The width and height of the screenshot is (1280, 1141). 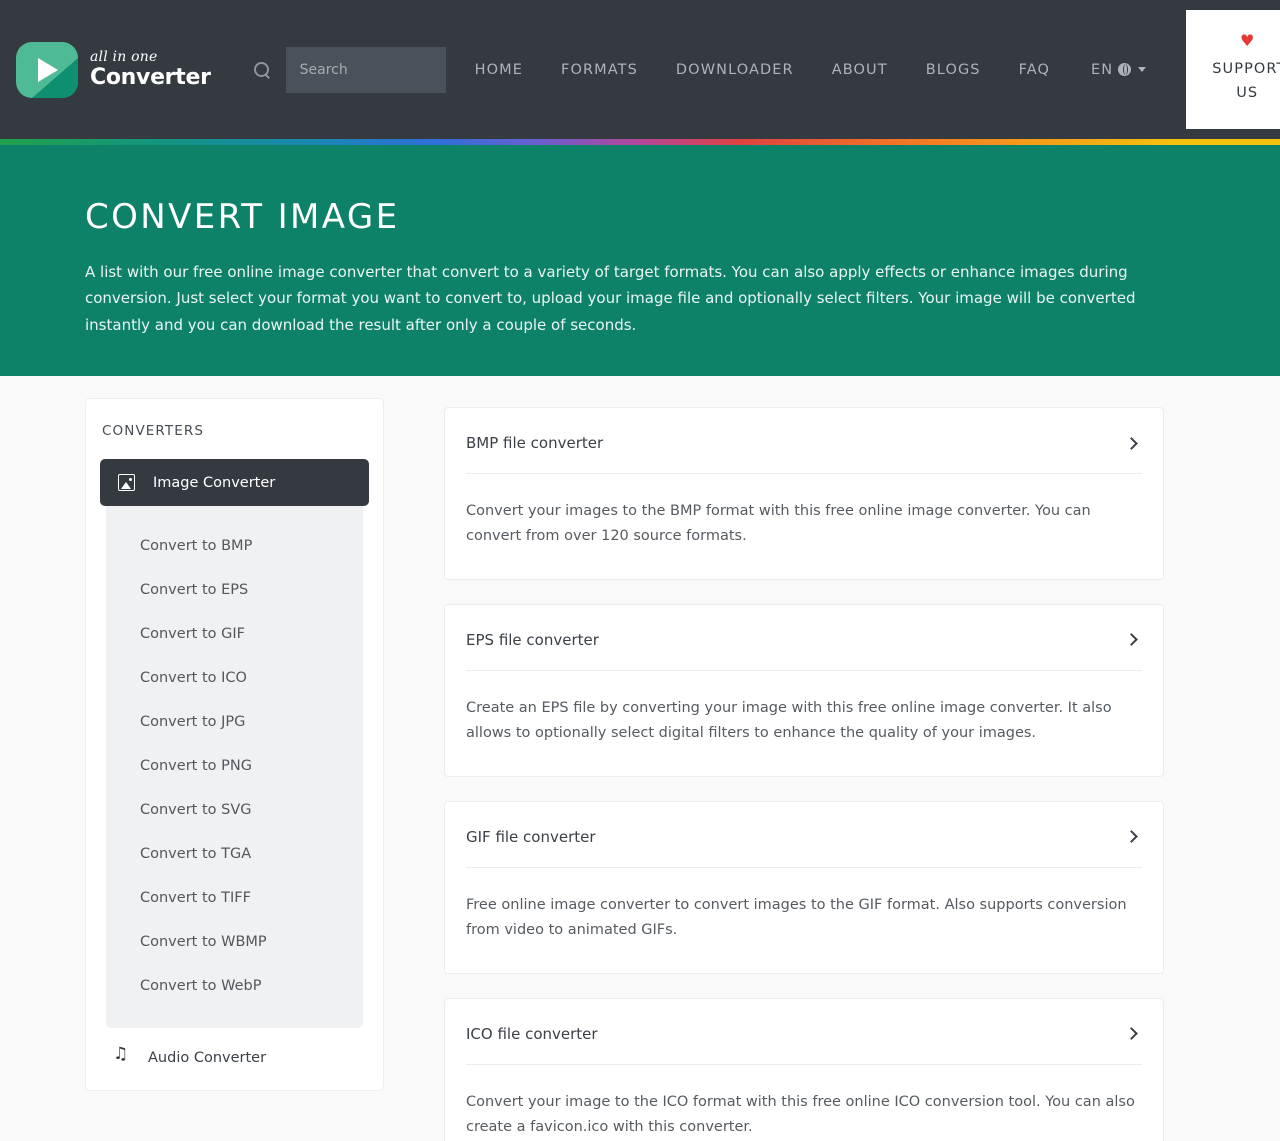 I want to click on list-item: Convert to JPG, so click(x=234, y=722).